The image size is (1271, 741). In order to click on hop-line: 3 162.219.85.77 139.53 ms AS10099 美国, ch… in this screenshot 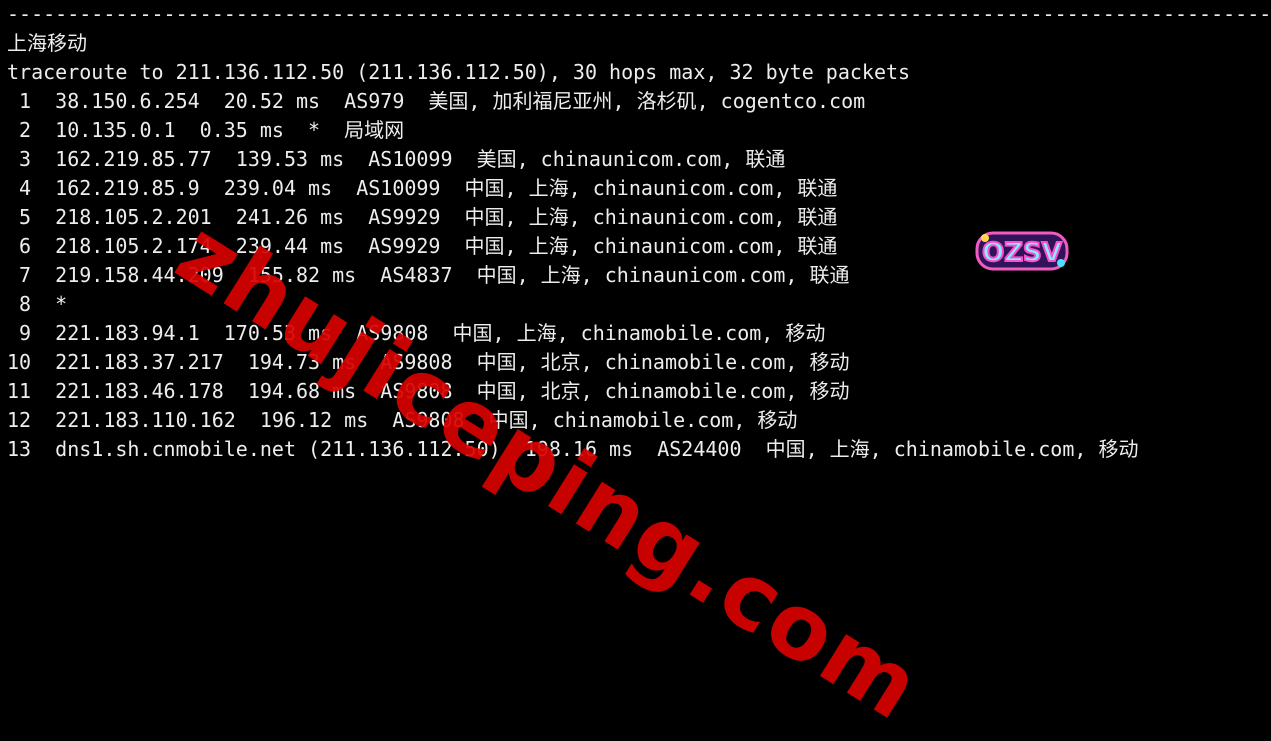, I will do `click(396, 159)`.